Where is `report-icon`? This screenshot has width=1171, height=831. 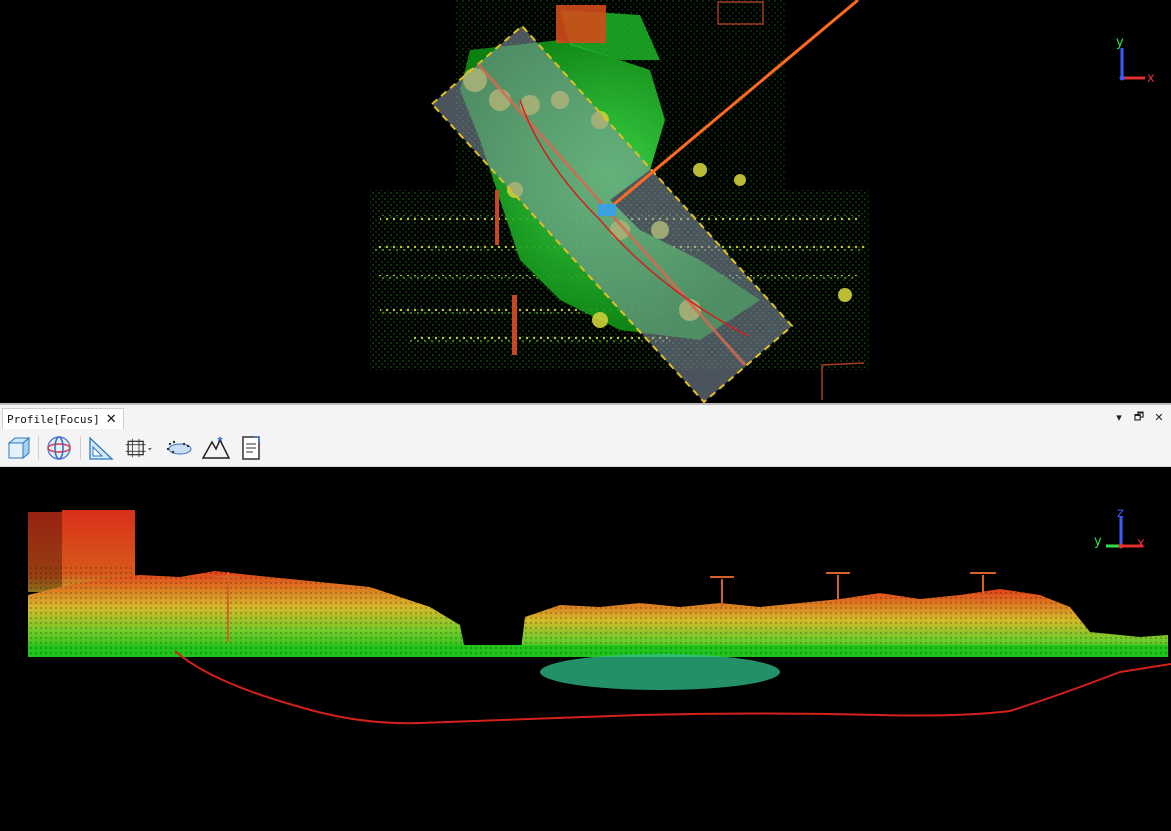
report-icon is located at coordinates (251, 448).